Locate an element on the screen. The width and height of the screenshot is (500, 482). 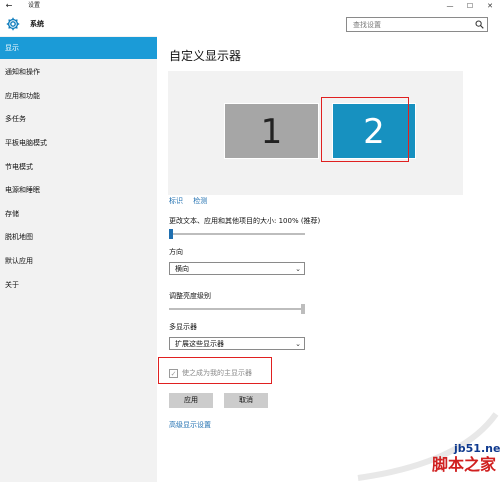
detect-link: 检测 is located at coordinates (200, 201).